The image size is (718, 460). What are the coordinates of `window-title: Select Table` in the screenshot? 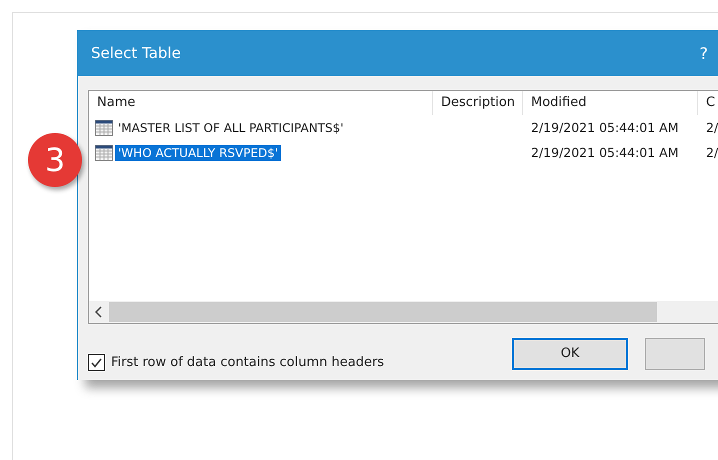 It's located at (136, 53).